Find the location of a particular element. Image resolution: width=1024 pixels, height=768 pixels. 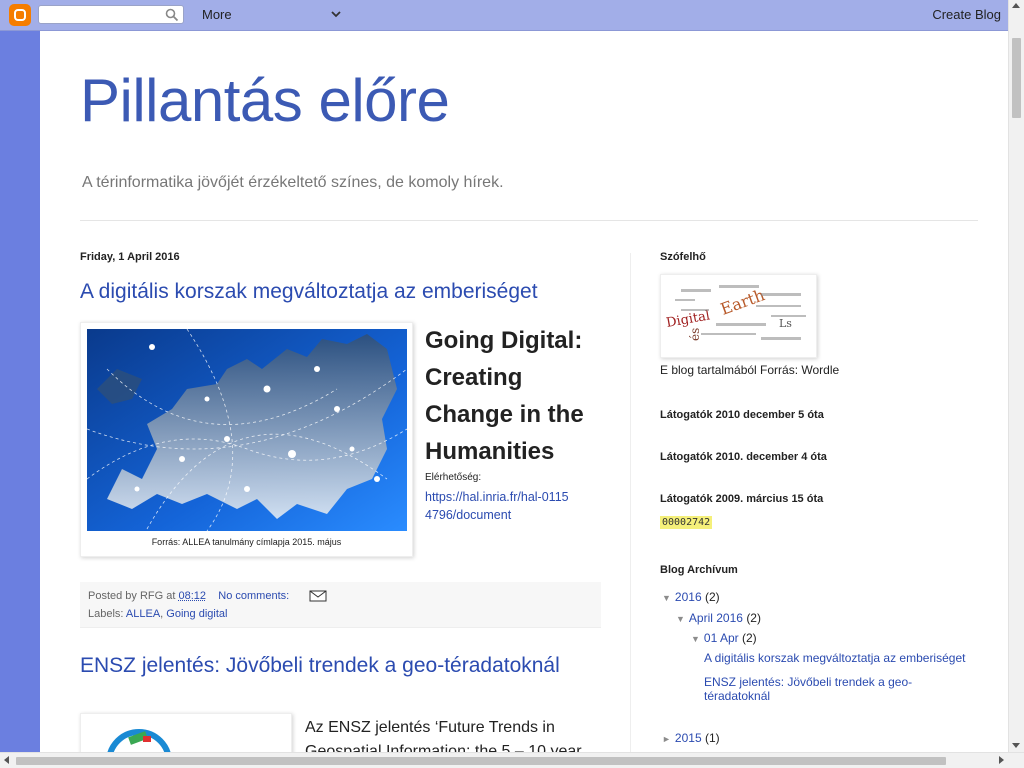

svg-text: és is located at coordinates (695, 334).